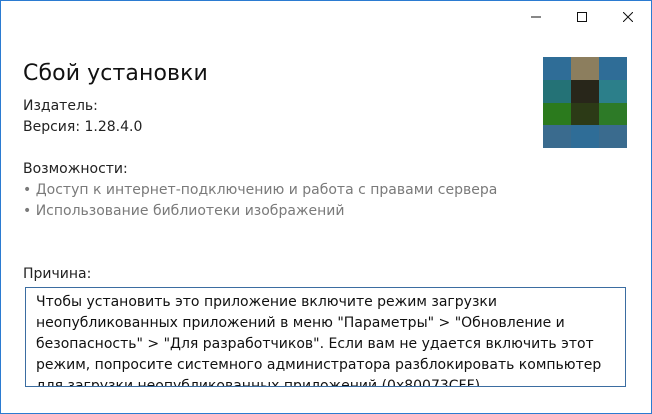 This screenshot has height=414, width=652. I want to click on maximize-button, so click(582, 17).